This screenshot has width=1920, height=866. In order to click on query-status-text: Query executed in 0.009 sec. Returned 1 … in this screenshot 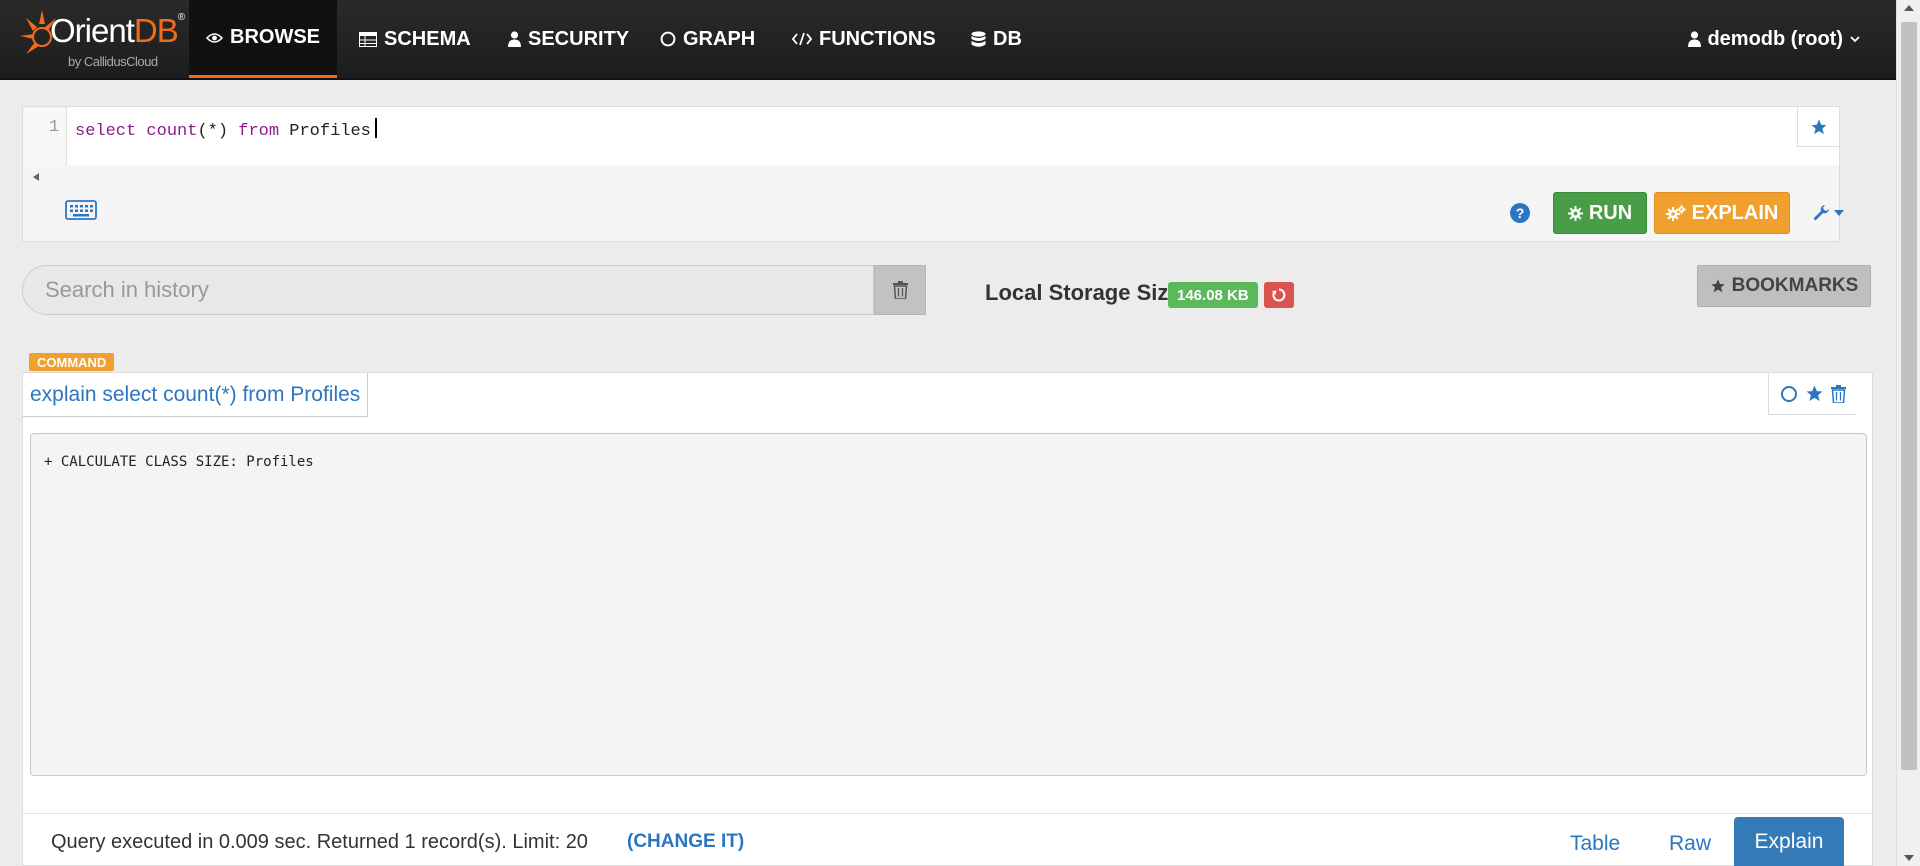, I will do `click(319, 842)`.